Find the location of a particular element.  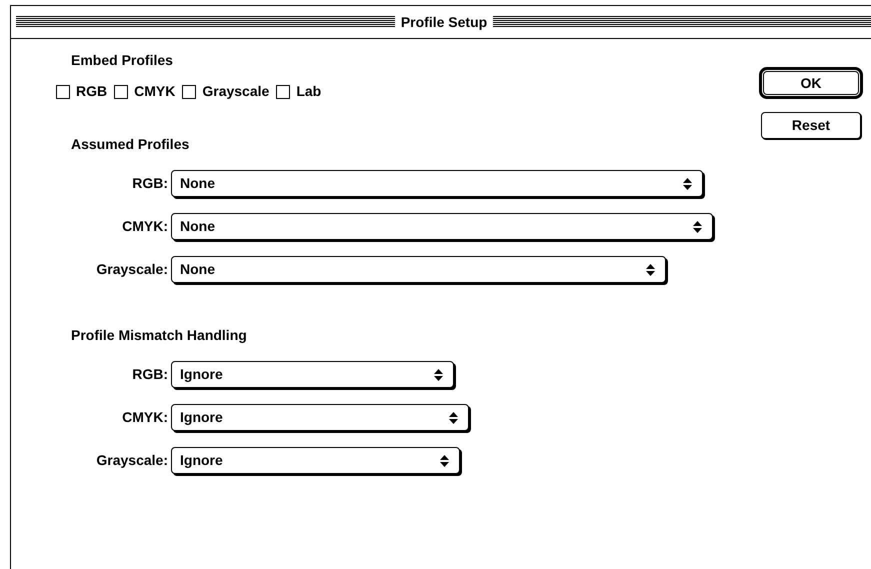

window-title: Profile Setup is located at coordinates (444, 22).